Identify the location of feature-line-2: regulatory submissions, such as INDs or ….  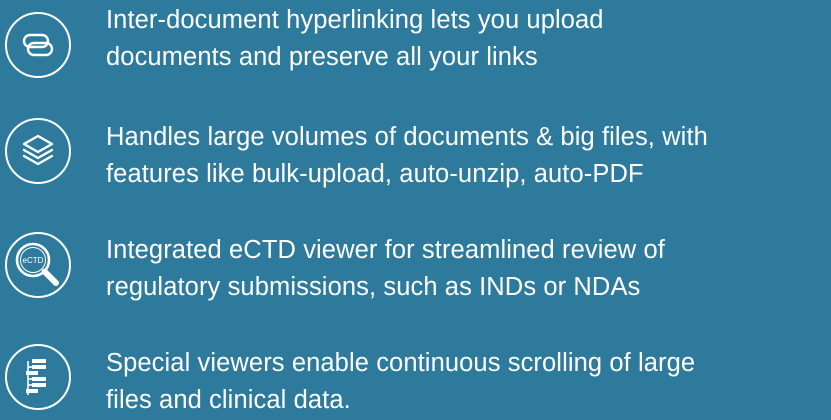
(373, 287).